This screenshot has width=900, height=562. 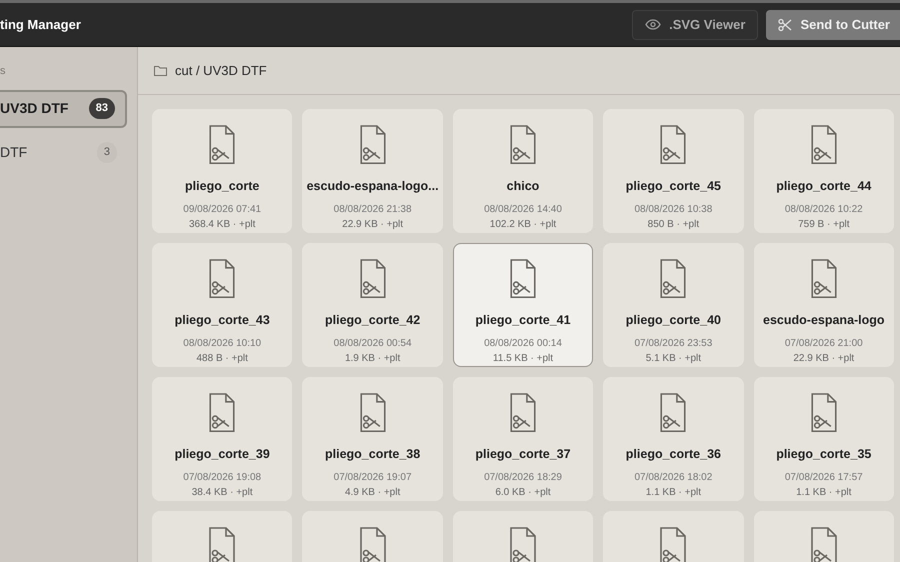 What do you see at coordinates (3, 71) in the screenshot?
I see `sidebar-heading: s` at bounding box center [3, 71].